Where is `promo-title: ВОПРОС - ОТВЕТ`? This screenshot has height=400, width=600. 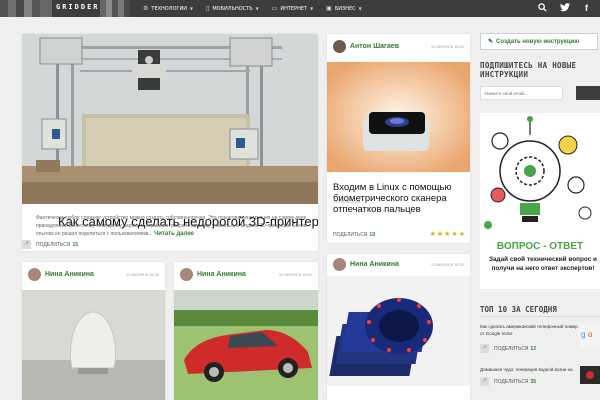
promo-title: ВОПРОС - ОТВЕТ is located at coordinates (540, 246).